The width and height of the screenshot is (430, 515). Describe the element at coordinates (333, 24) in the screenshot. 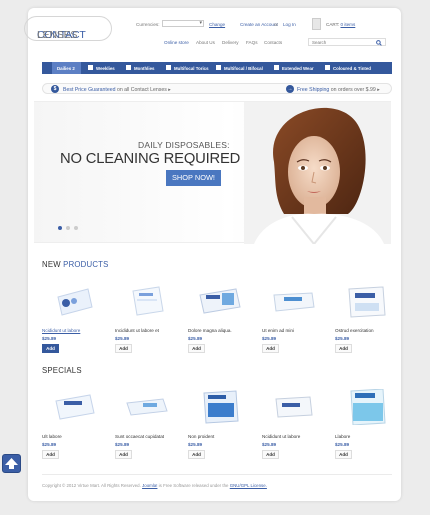

I see `cart-label: CART:` at that location.